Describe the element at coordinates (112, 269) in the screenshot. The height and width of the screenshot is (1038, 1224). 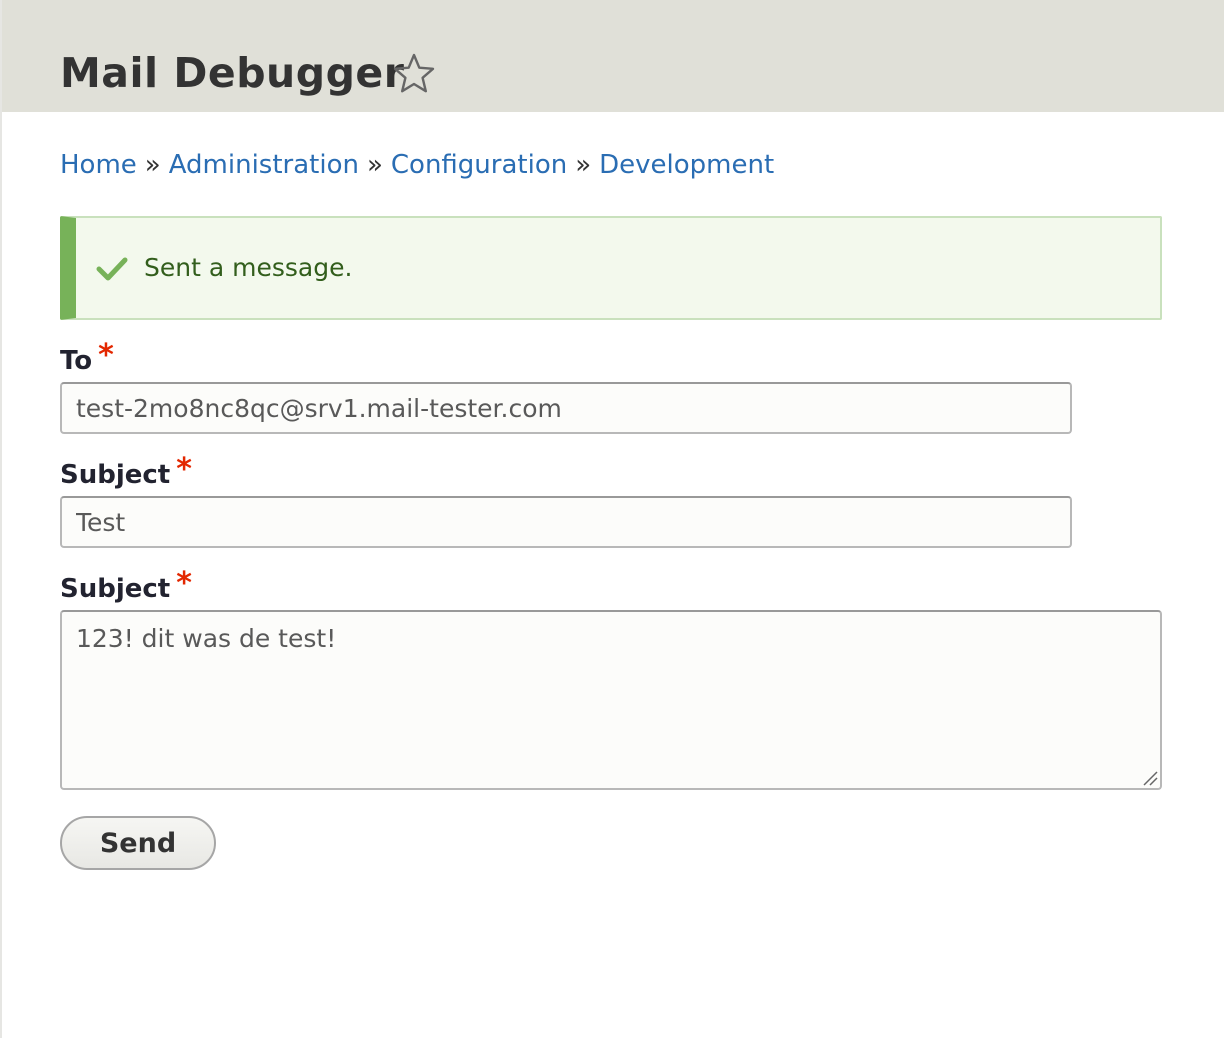
I see `checkmark-icon` at that location.